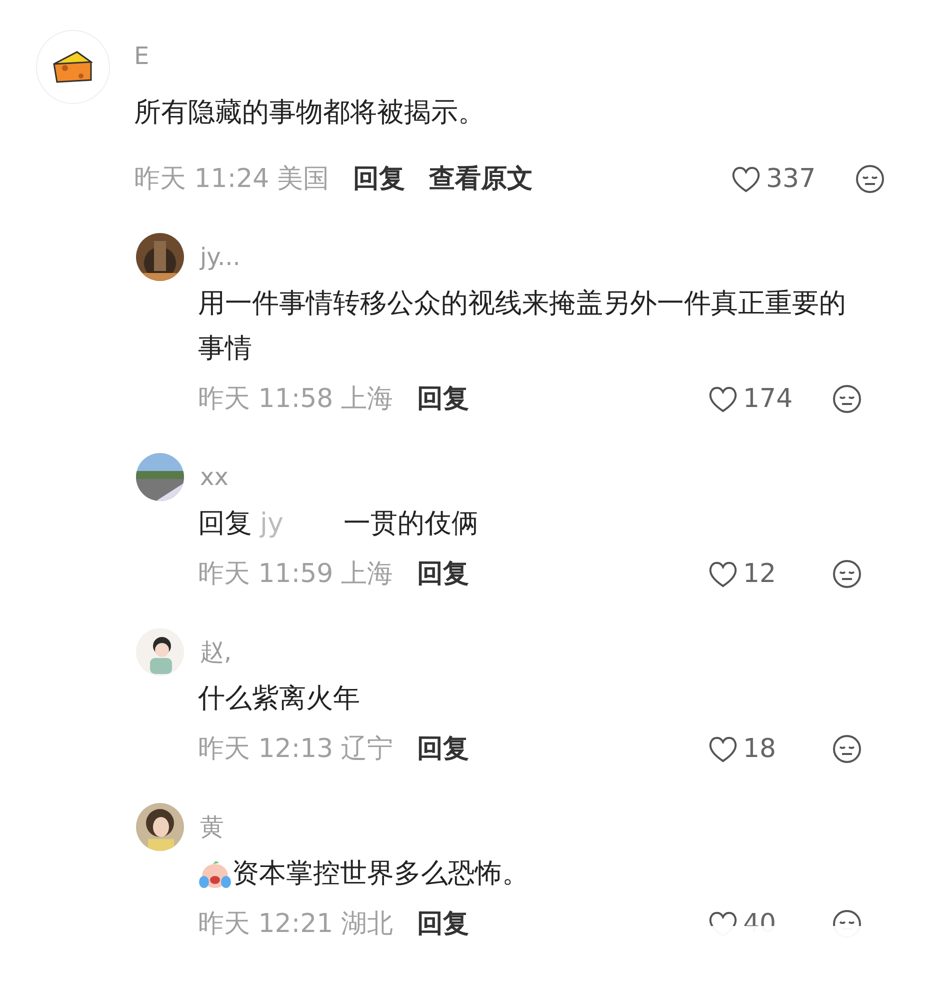 The image size is (938, 1000). I want to click on comment-time: 昨天 11:58, so click(266, 399).